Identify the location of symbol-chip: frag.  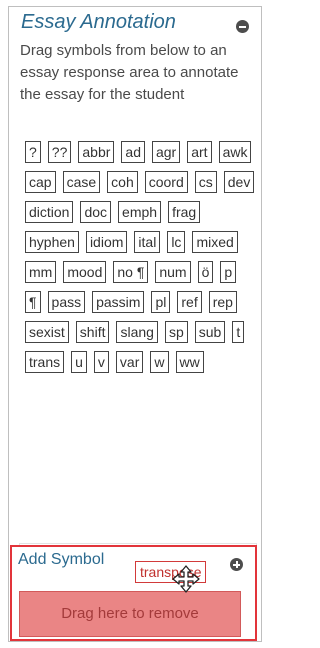
(184, 212).